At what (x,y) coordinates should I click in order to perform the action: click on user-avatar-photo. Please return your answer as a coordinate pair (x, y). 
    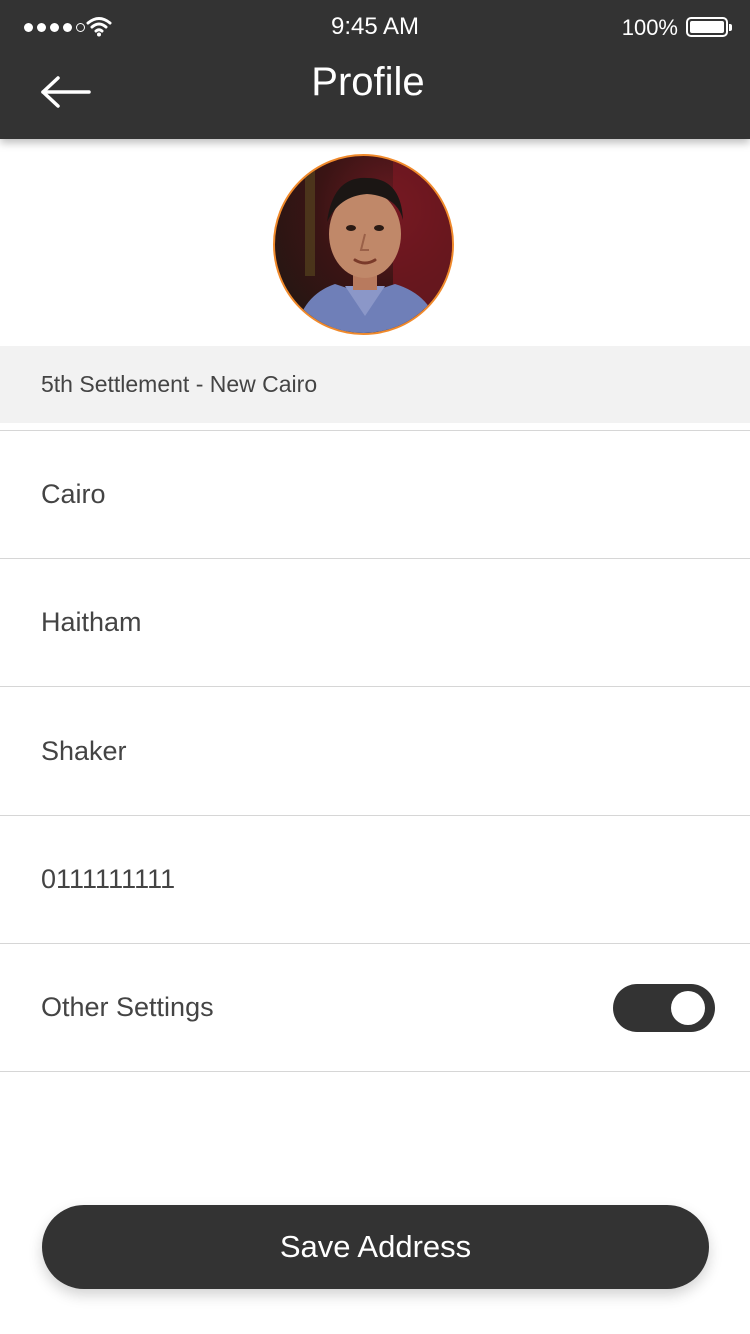
    Looking at the image, I should click on (373, 244).